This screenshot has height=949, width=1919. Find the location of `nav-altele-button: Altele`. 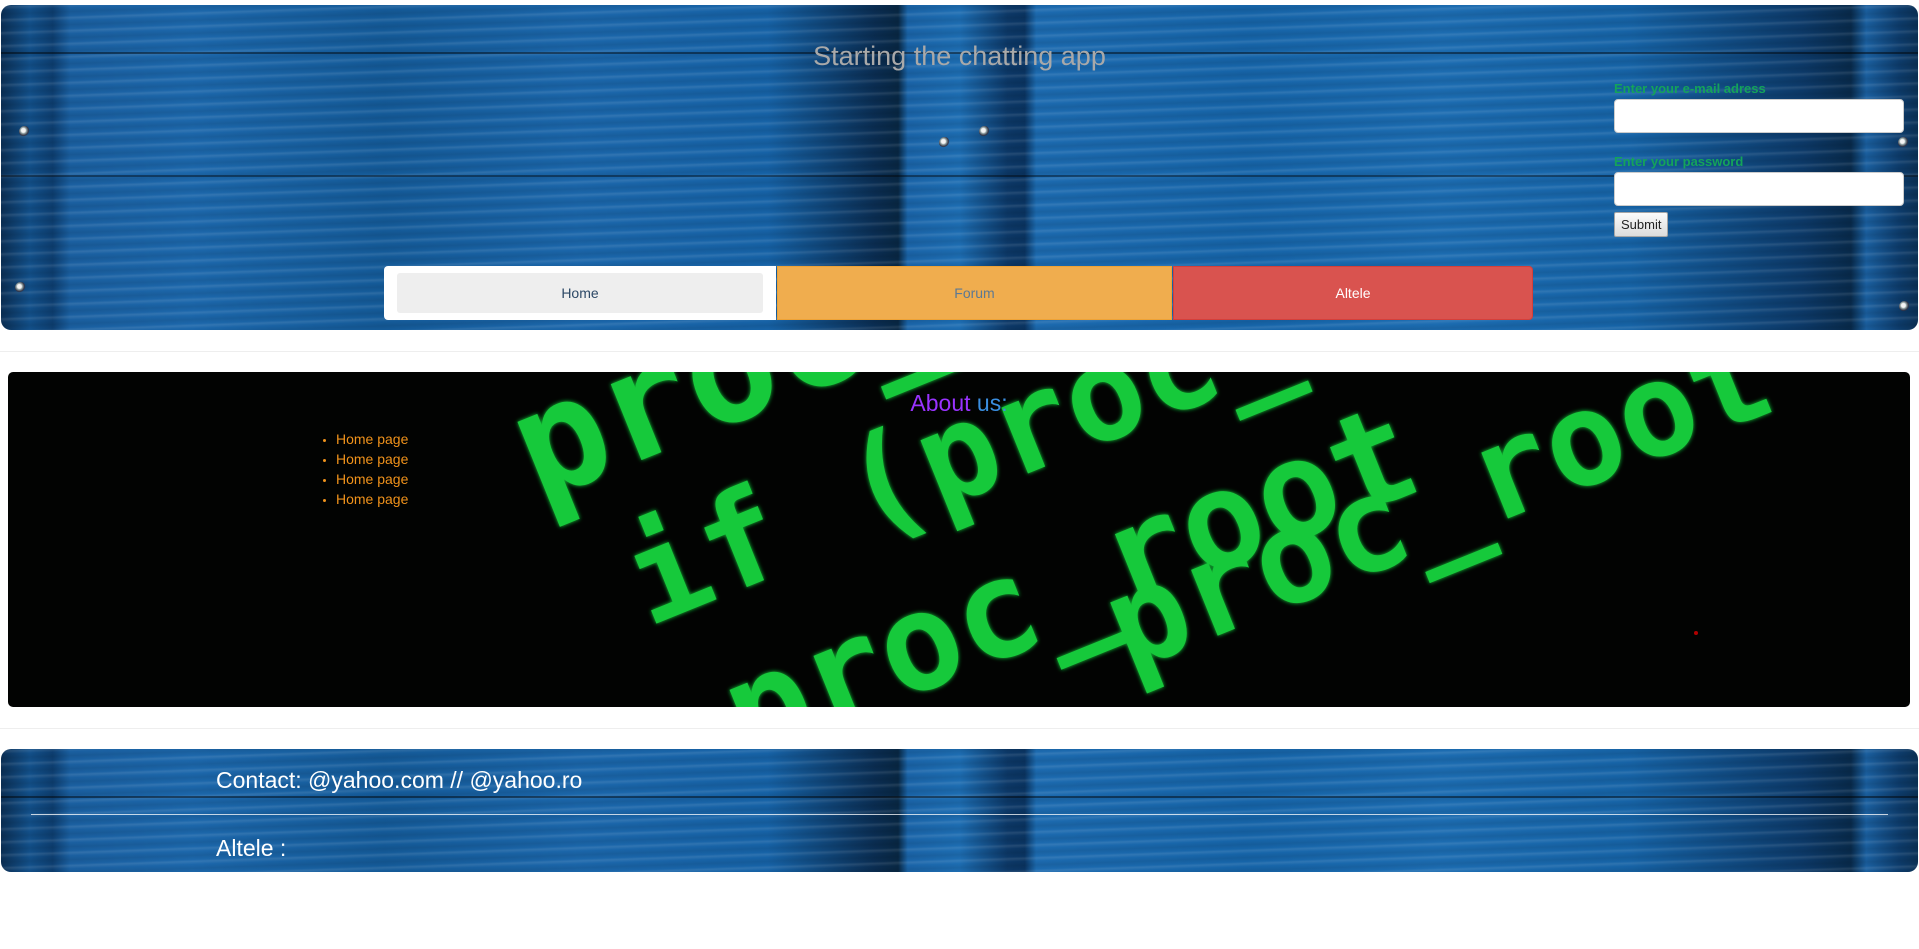

nav-altele-button: Altele is located at coordinates (1353, 293).